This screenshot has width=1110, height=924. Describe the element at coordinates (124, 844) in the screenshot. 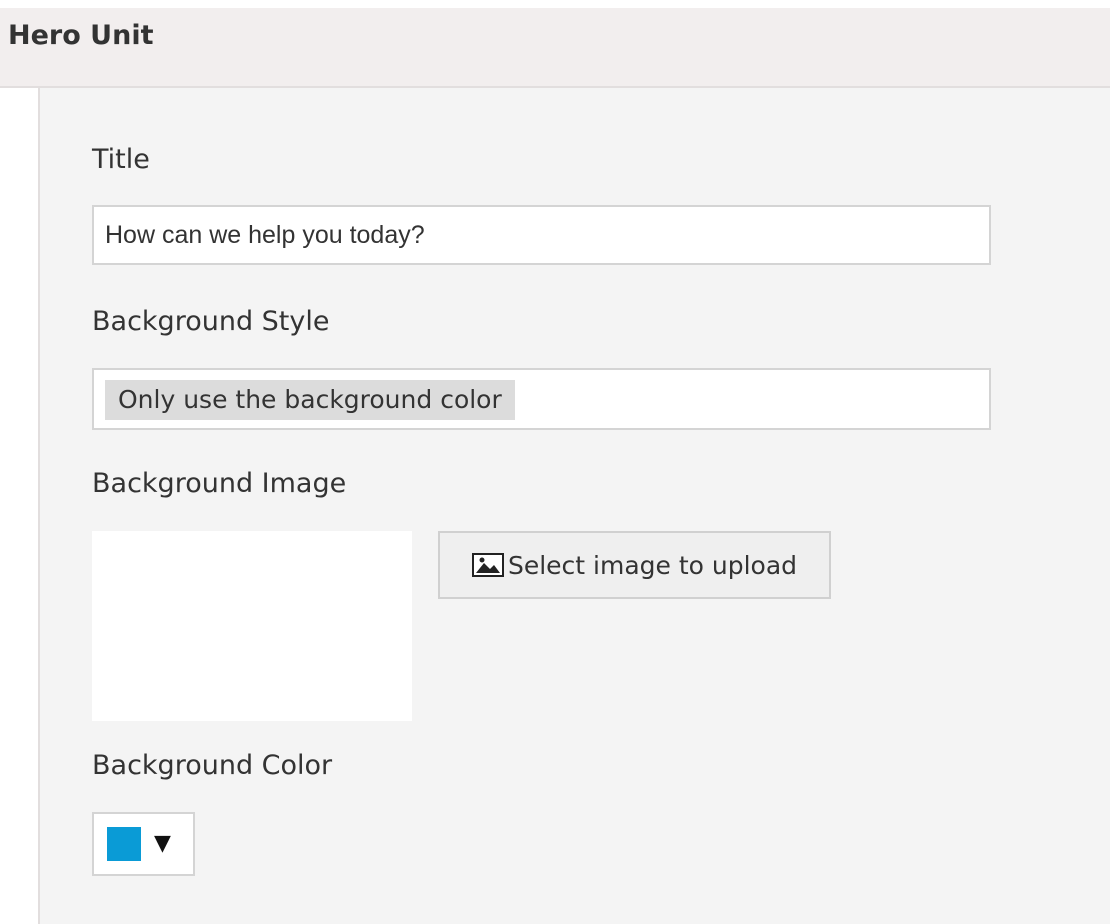

I see `color-swatch` at that location.